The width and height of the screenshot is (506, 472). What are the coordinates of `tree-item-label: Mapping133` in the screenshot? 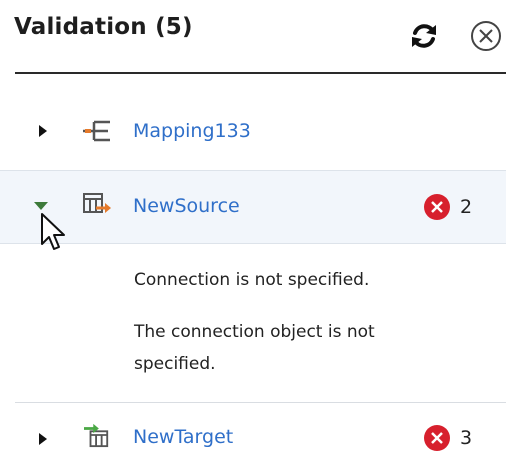 It's located at (192, 131).